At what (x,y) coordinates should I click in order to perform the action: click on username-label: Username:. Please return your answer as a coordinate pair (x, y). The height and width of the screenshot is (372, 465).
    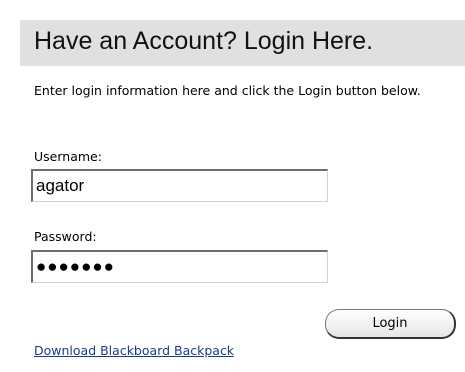
    Looking at the image, I should click on (68, 156).